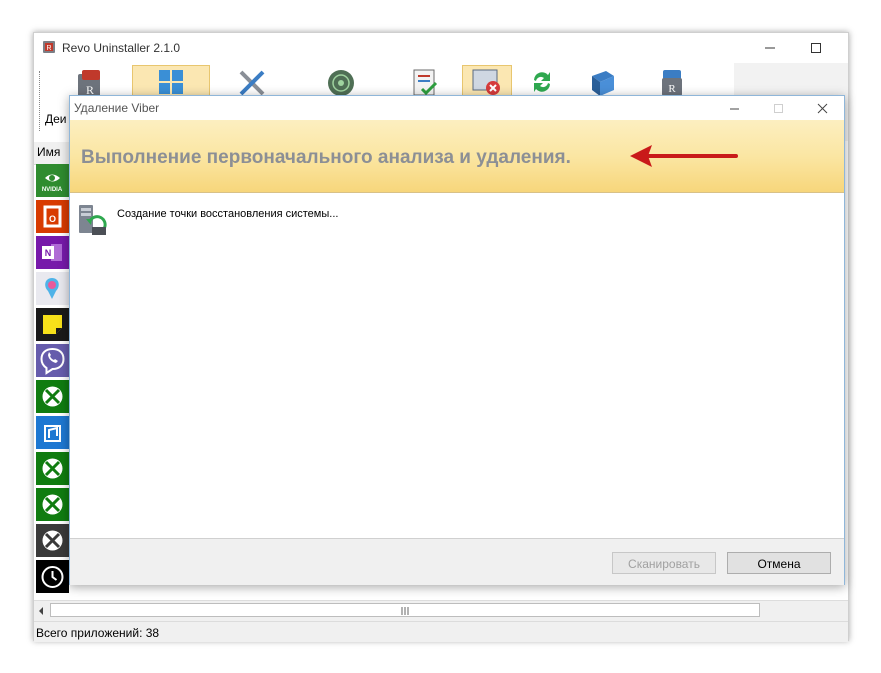  I want to click on status-bar: Всего приложений: 38, so click(441, 631).